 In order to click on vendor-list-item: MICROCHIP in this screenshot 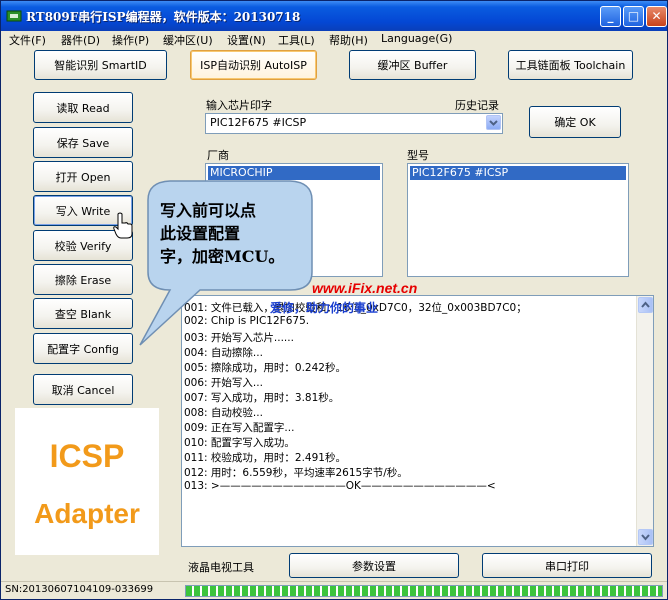, I will do `click(294, 173)`.